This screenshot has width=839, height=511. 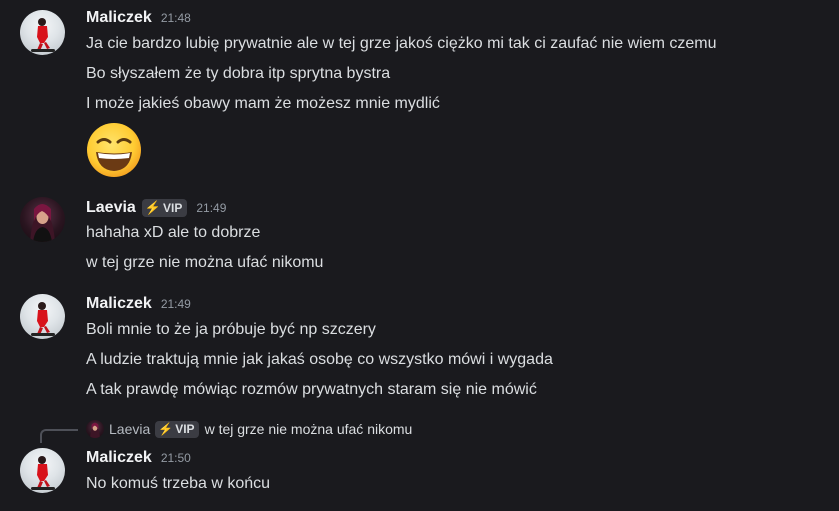 I want to click on message-text: w tej grze nie można ufać nikomu, so click(x=205, y=262).